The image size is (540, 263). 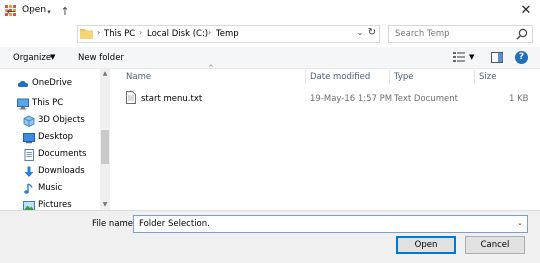 What do you see at coordinates (519, 99) in the screenshot?
I see `file-size: 1 KB` at bounding box center [519, 99].